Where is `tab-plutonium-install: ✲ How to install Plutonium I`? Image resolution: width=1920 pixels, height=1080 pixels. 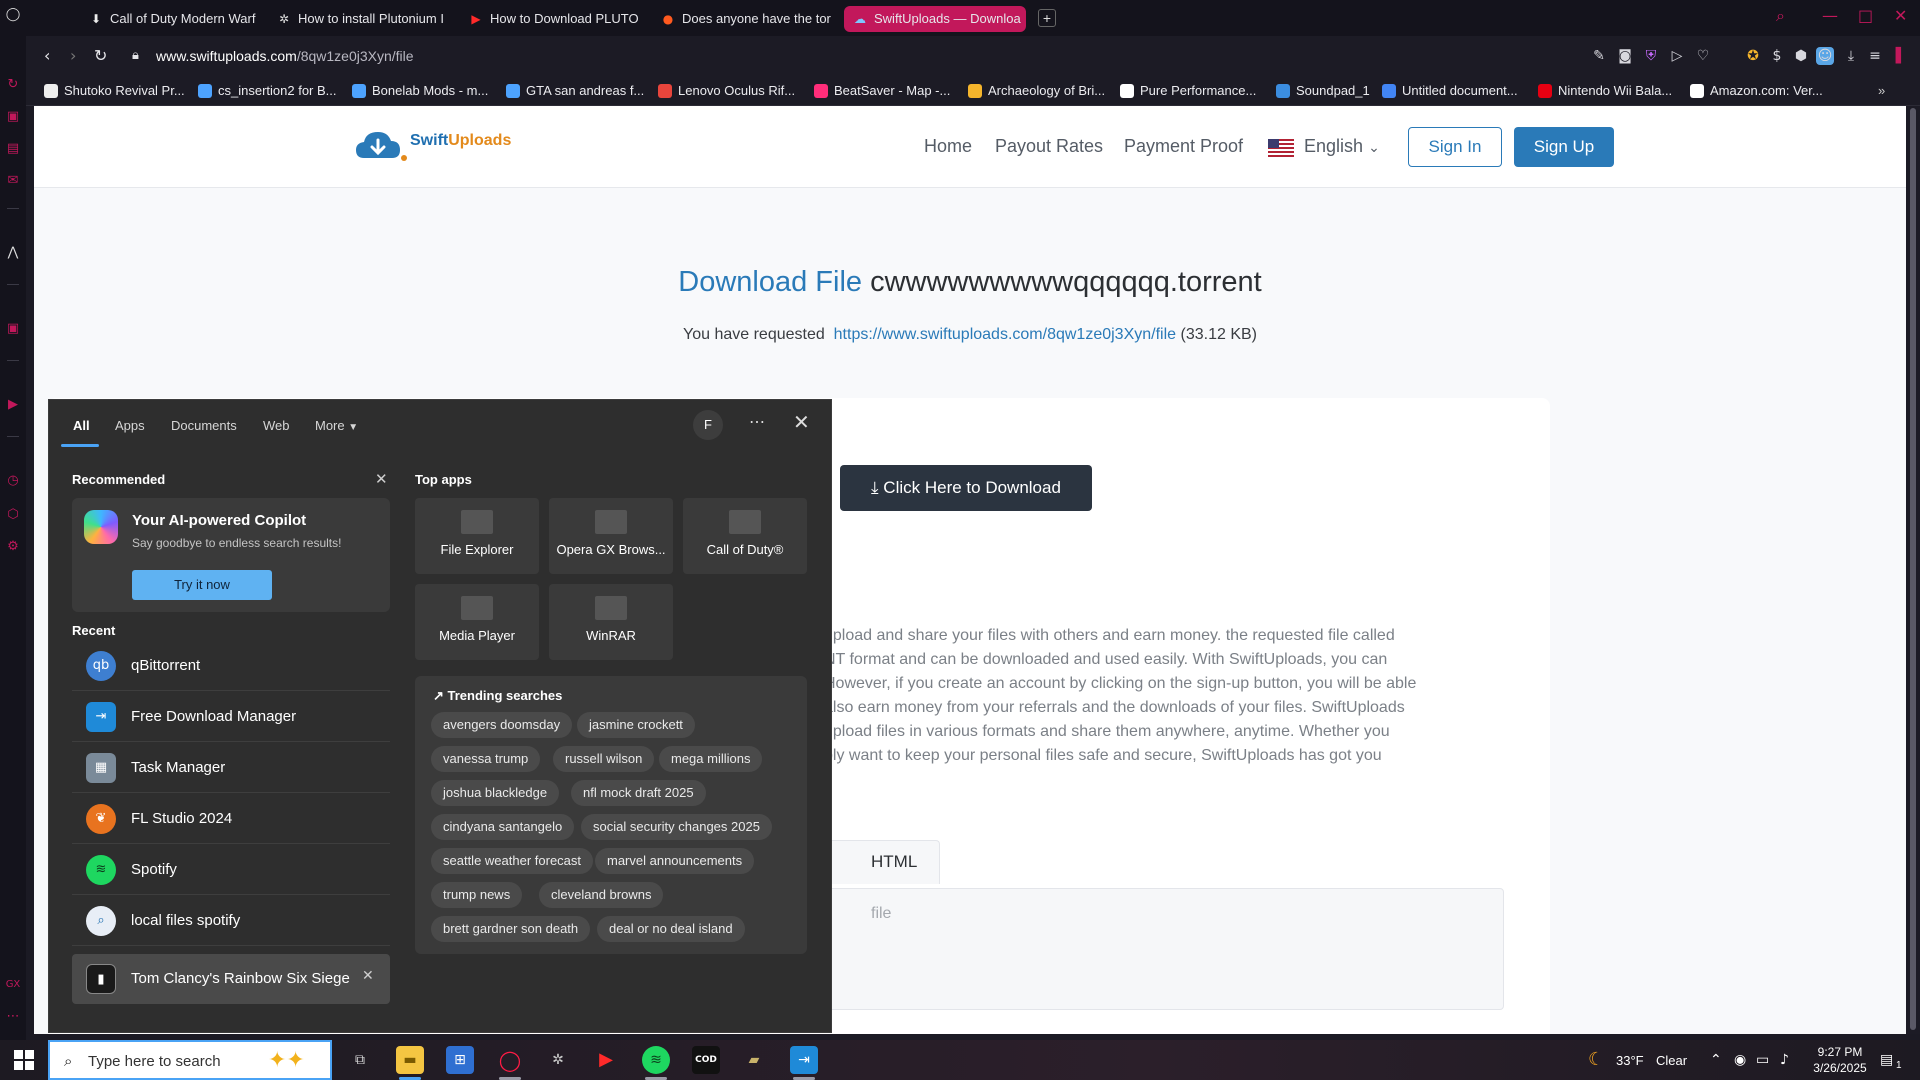
tab-plutonium-install: ✲ How to install Plutonium I is located at coordinates (358, 19).